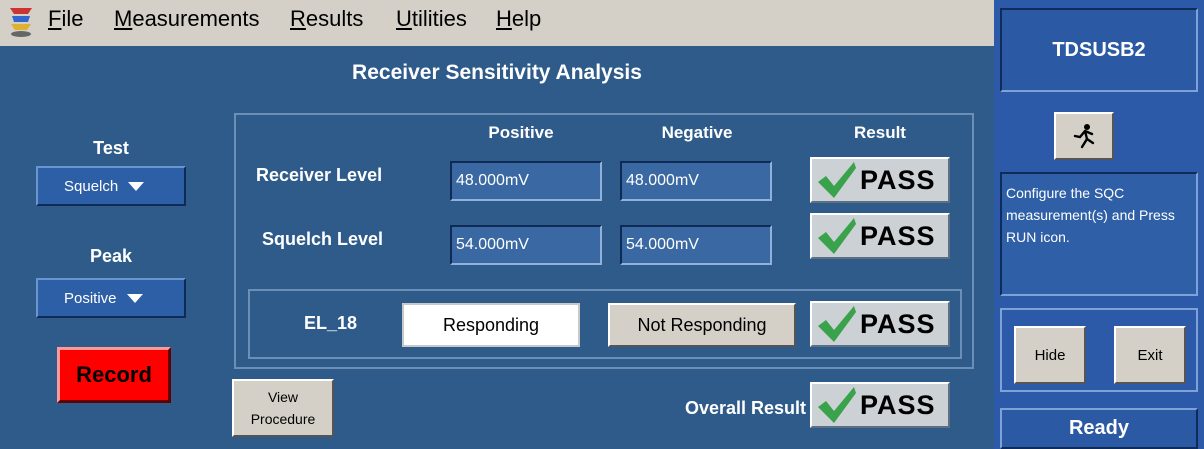  What do you see at coordinates (331, 323) in the screenshot?
I see `el18-label: EL_18` at bounding box center [331, 323].